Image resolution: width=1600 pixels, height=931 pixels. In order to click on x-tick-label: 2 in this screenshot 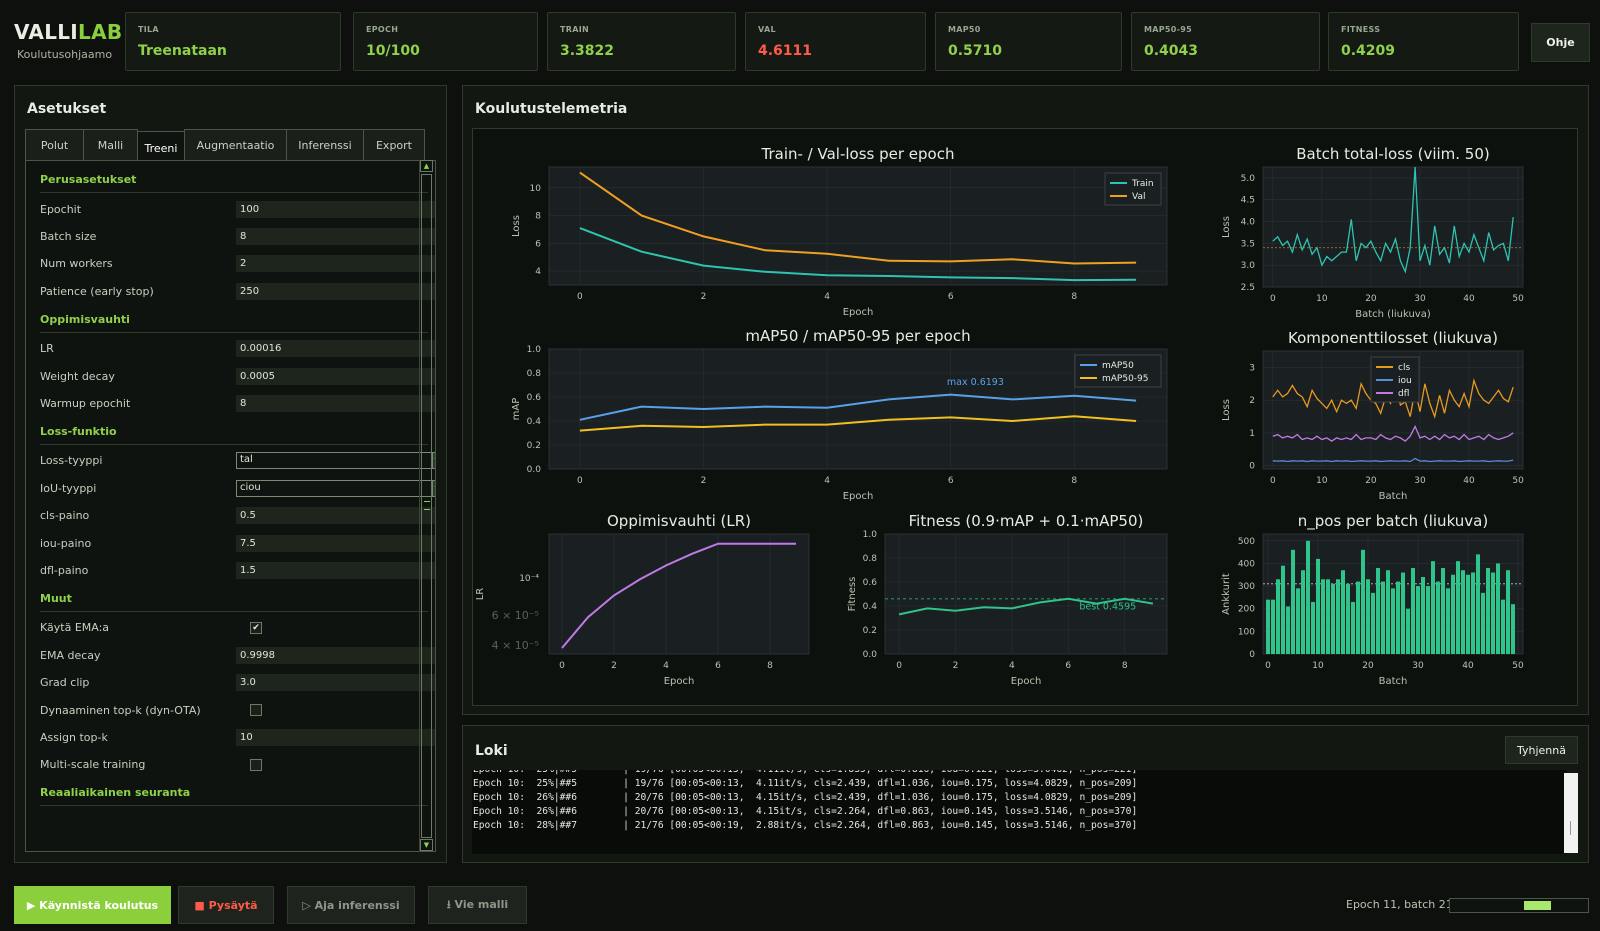, I will do `click(704, 481)`.